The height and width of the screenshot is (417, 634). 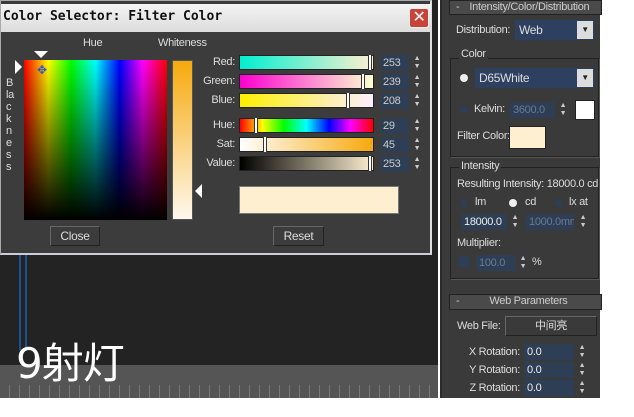 What do you see at coordinates (464, 110) in the screenshot?
I see `kelvin-radio` at bounding box center [464, 110].